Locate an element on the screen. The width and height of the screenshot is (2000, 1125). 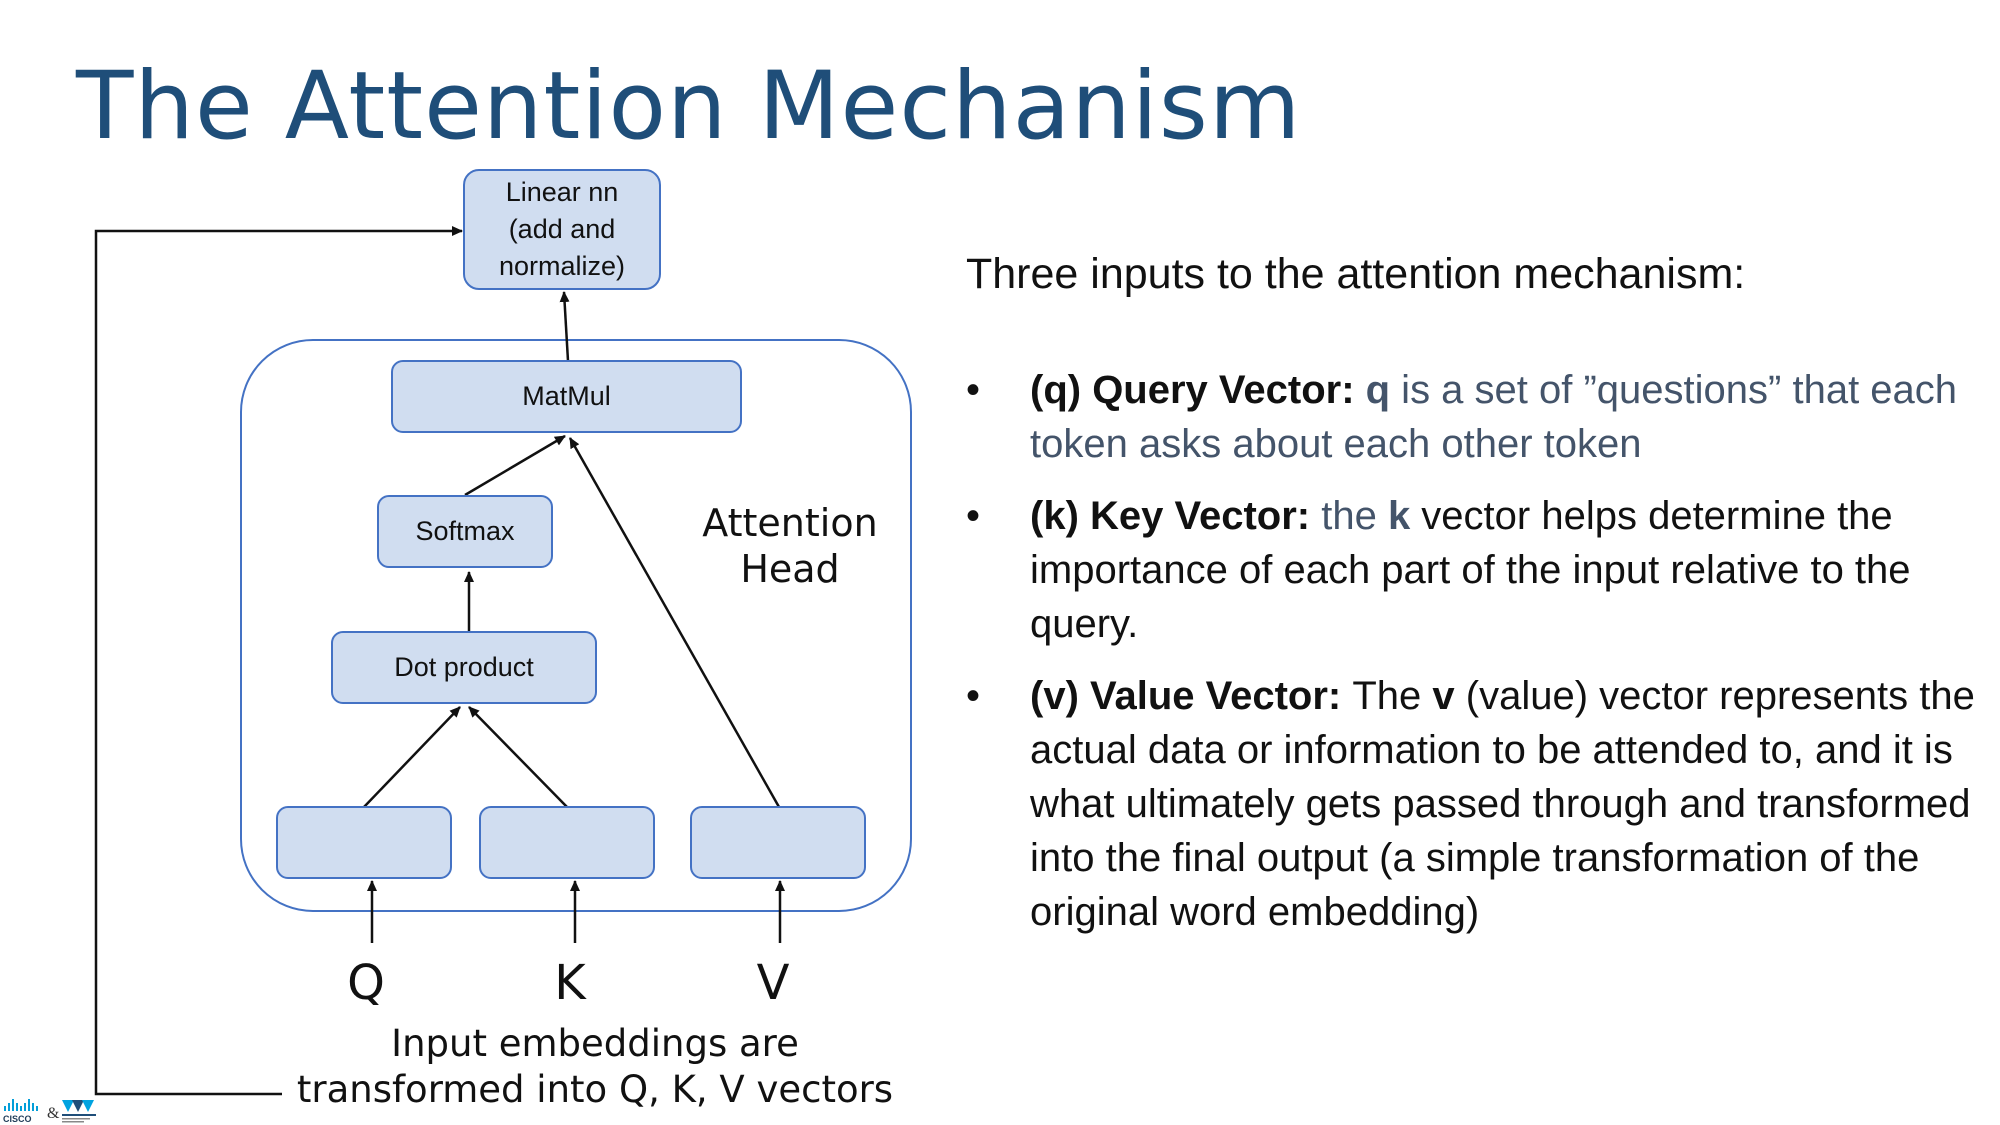
query-vector-variable: q is located at coordinates (1378, 390).